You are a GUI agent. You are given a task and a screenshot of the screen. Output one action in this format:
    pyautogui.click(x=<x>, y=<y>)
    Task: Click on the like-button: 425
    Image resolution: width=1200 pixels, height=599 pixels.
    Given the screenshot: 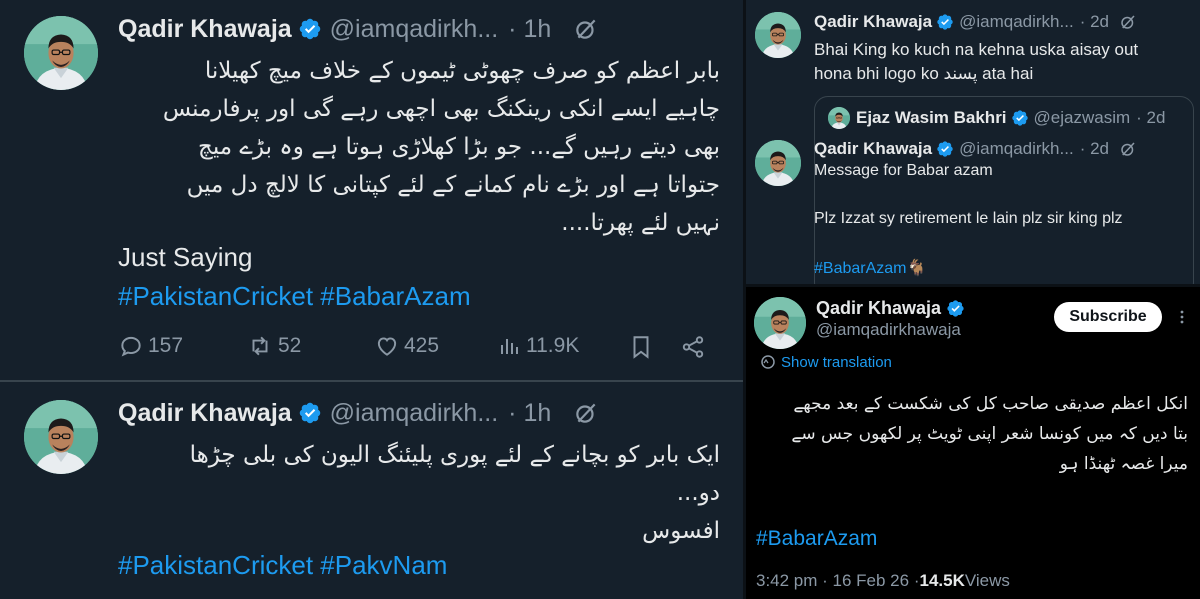 What is the action you would take?
    pyautogui.click(x=406, y=346)
    